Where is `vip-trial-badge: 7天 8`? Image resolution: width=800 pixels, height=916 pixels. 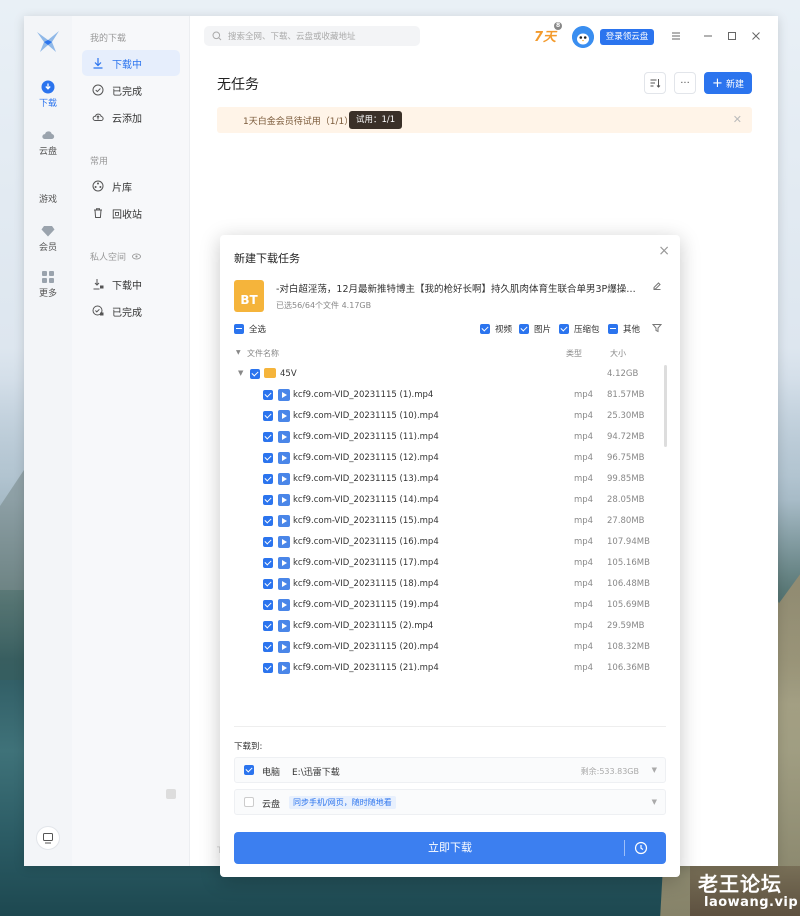
vip-trial-badge: 7天 8 is located at coordinates (548, 33).